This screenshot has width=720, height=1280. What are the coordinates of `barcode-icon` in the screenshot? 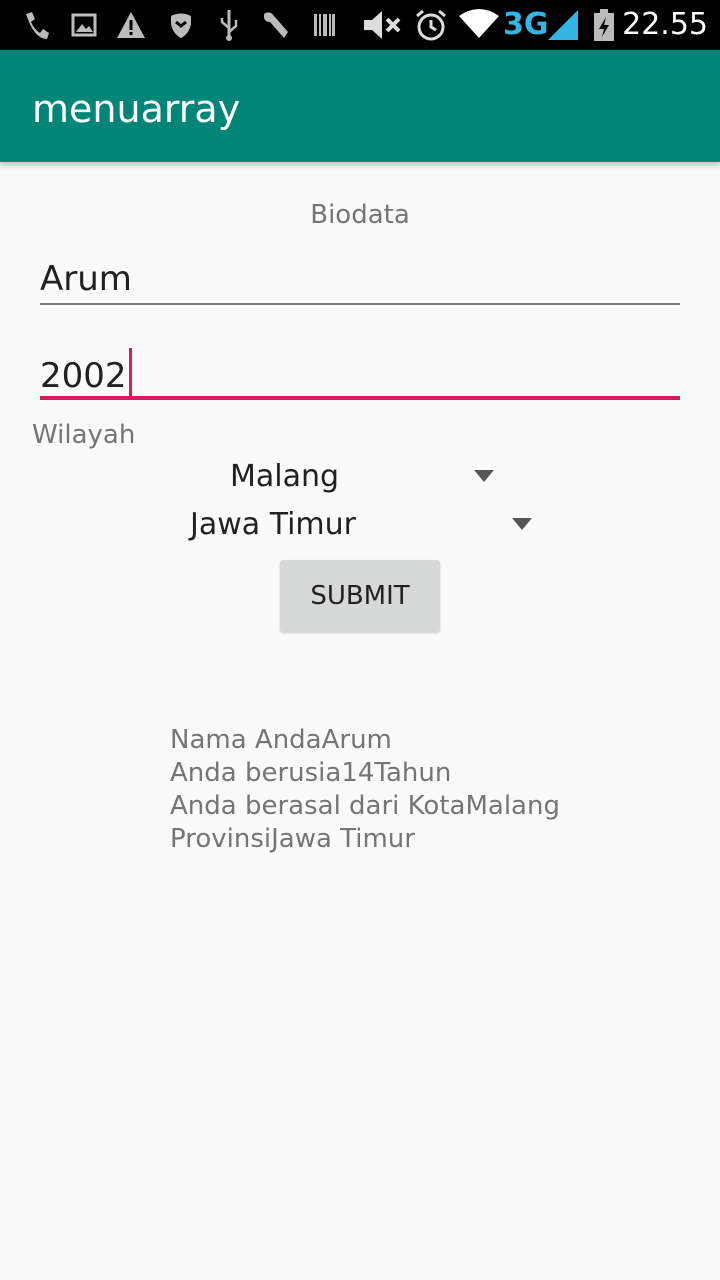 It's located at (324, 25).